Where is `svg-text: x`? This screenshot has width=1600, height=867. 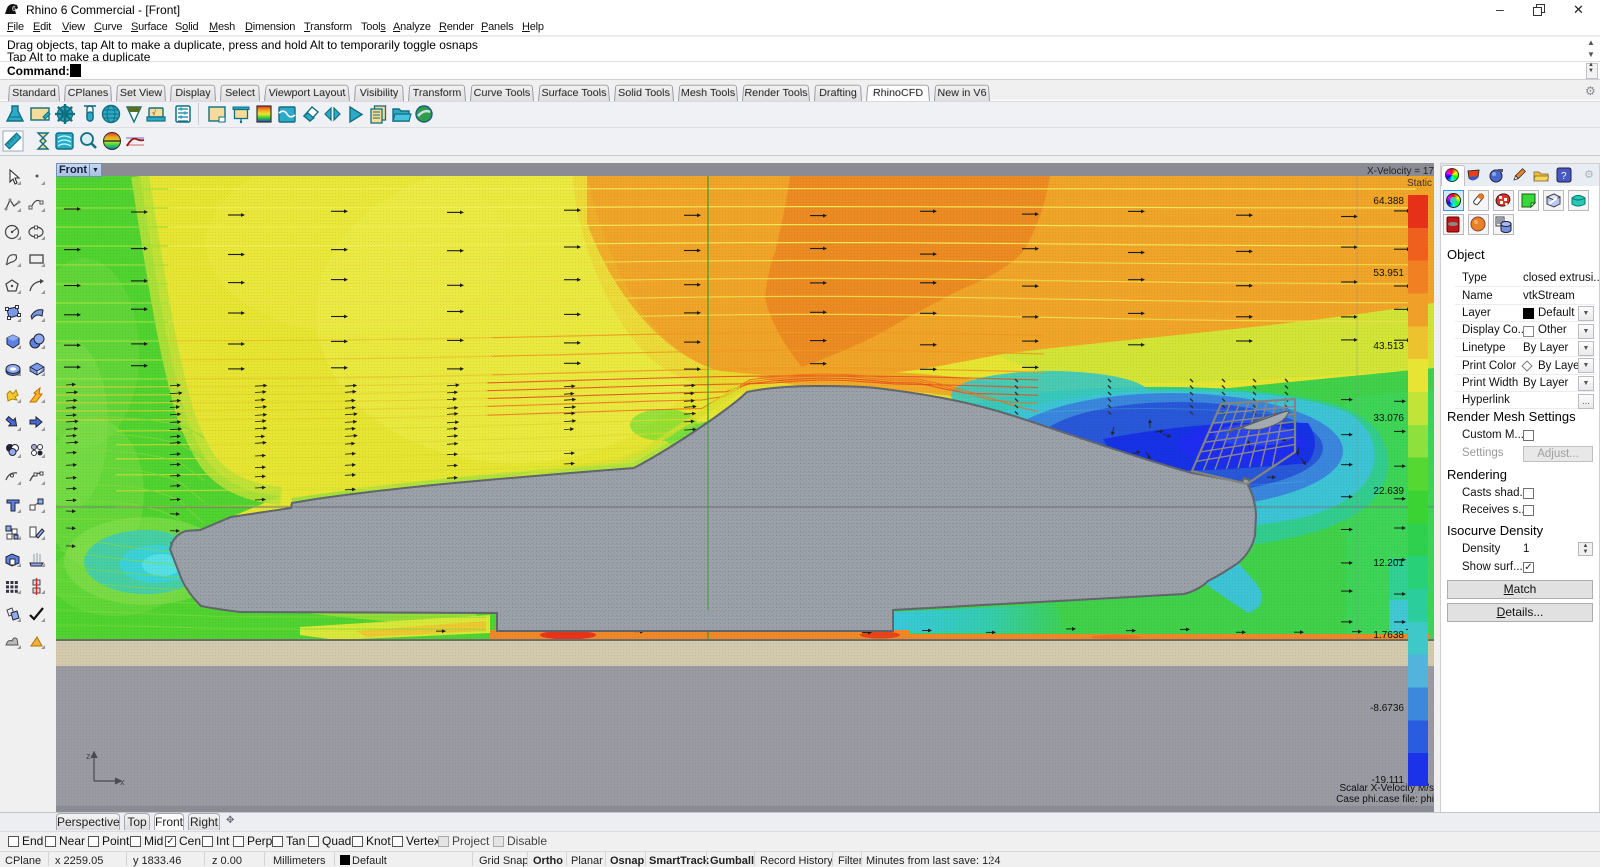 svg-text: x is located at coordinates (122, 782).